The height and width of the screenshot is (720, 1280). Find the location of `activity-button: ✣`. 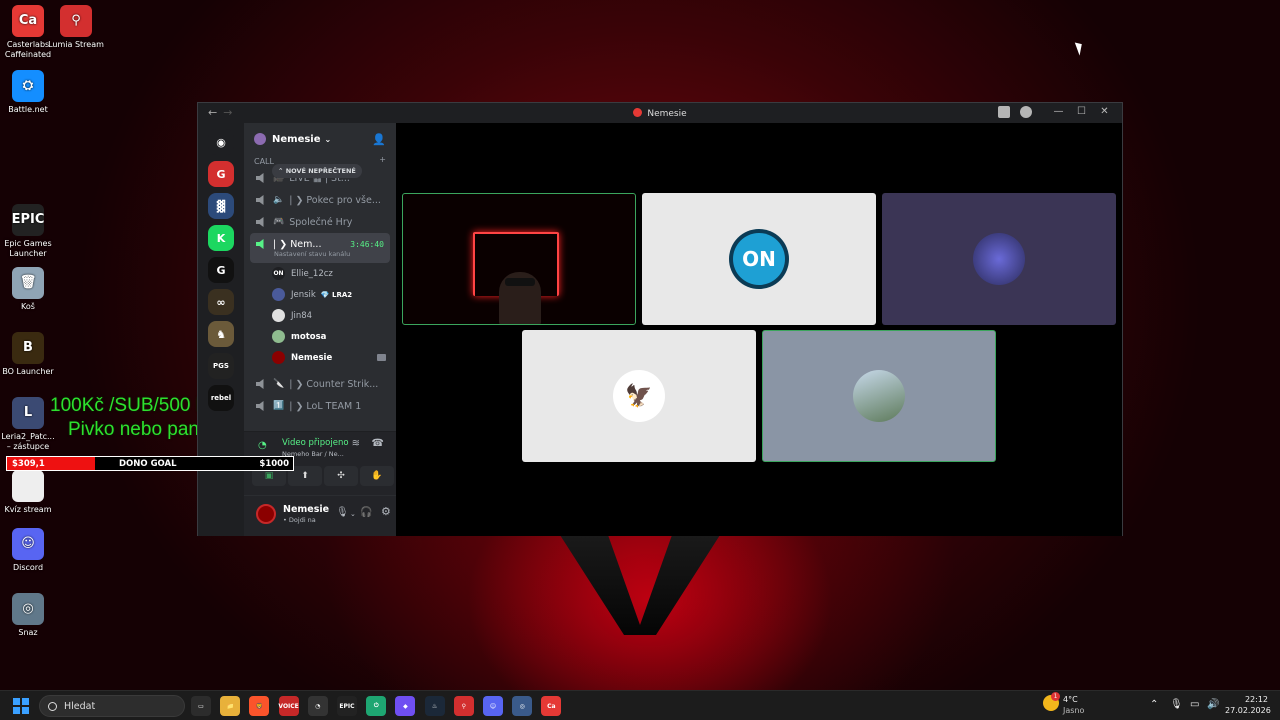

activity-button: ✣ is located at coordinates (341, 476).